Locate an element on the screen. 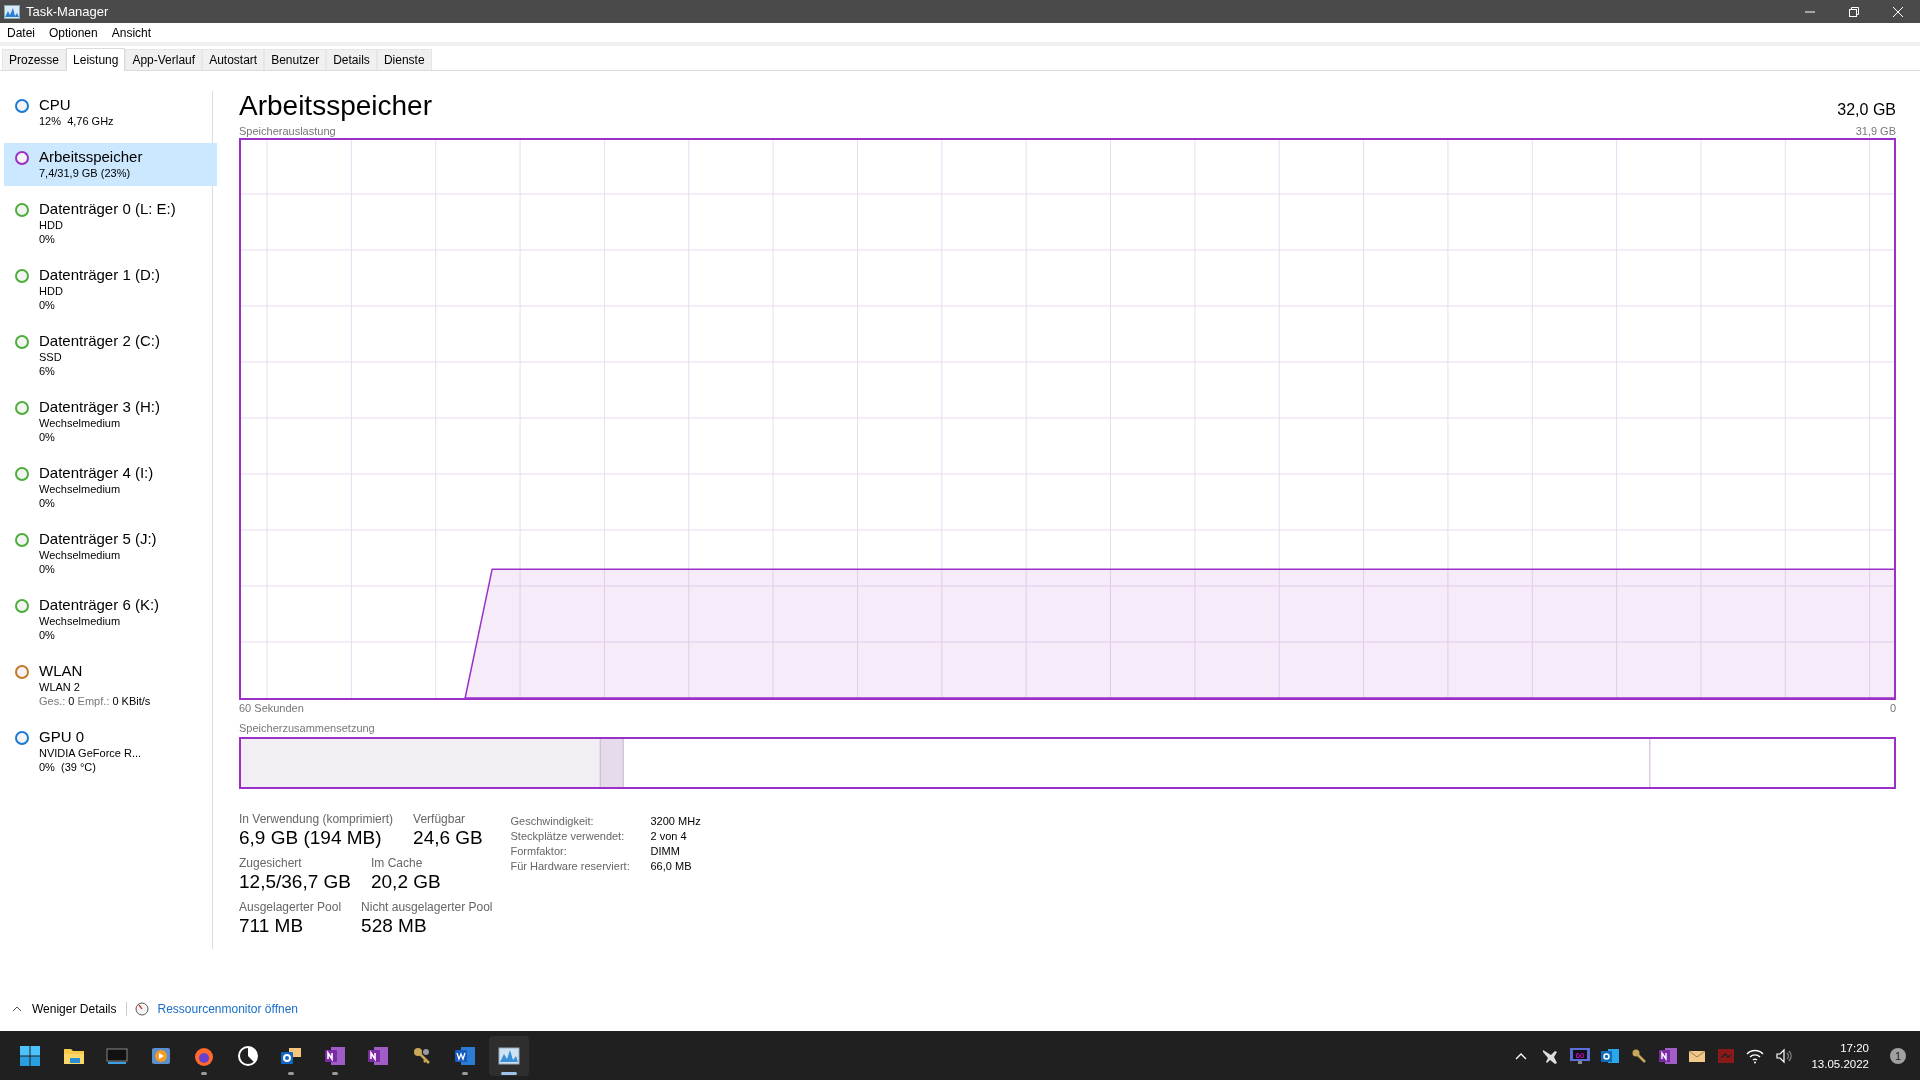  spec-value: 66,0 MB is located at coordinates (671, 866).